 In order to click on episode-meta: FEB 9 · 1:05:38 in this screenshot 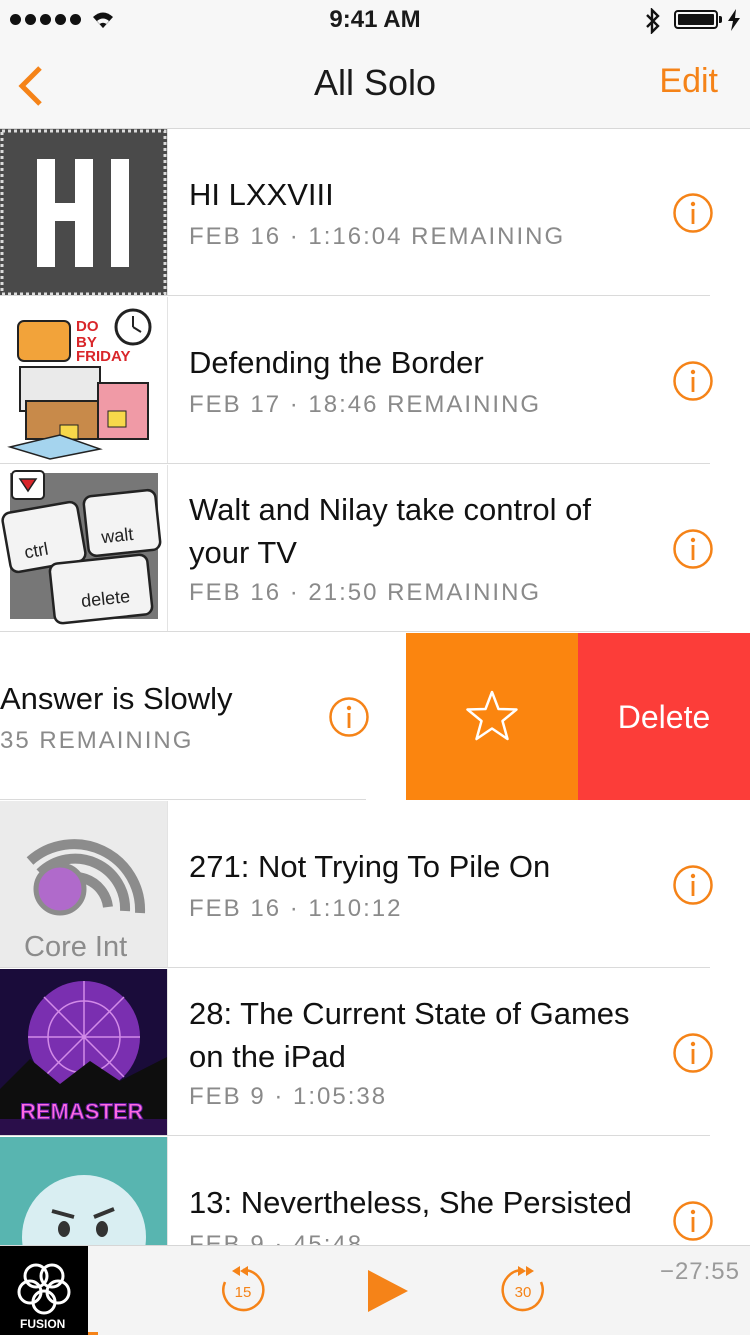, I will do `click(288, 1096)`.